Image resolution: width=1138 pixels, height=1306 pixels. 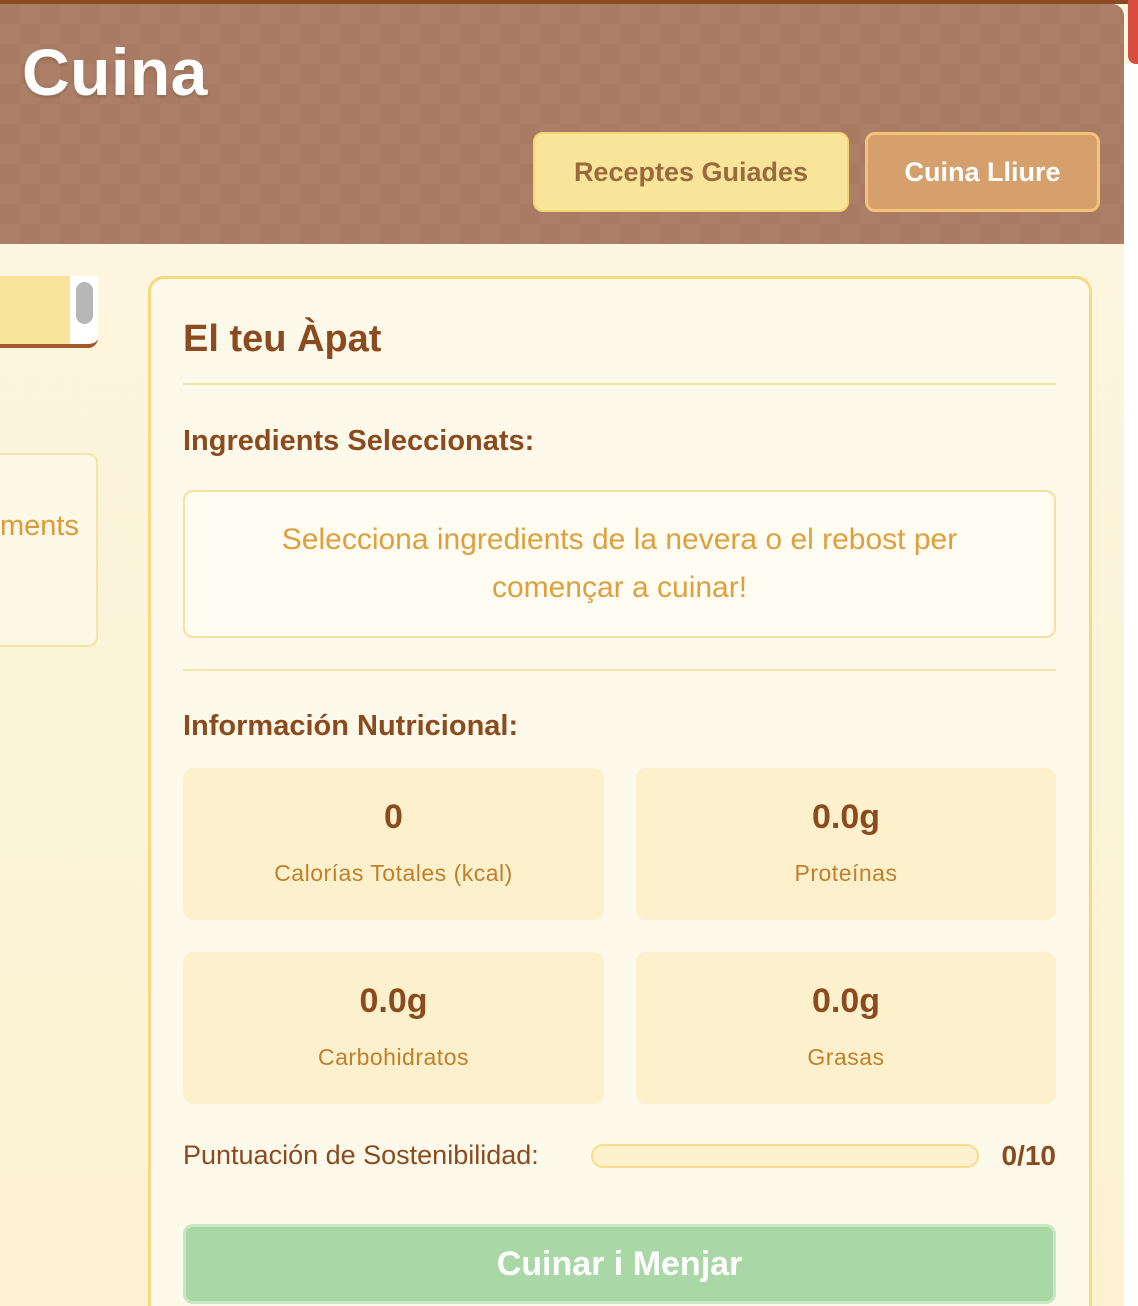 I want to click on sustainability-score: 0/10, so click(x=1029, y=1155).